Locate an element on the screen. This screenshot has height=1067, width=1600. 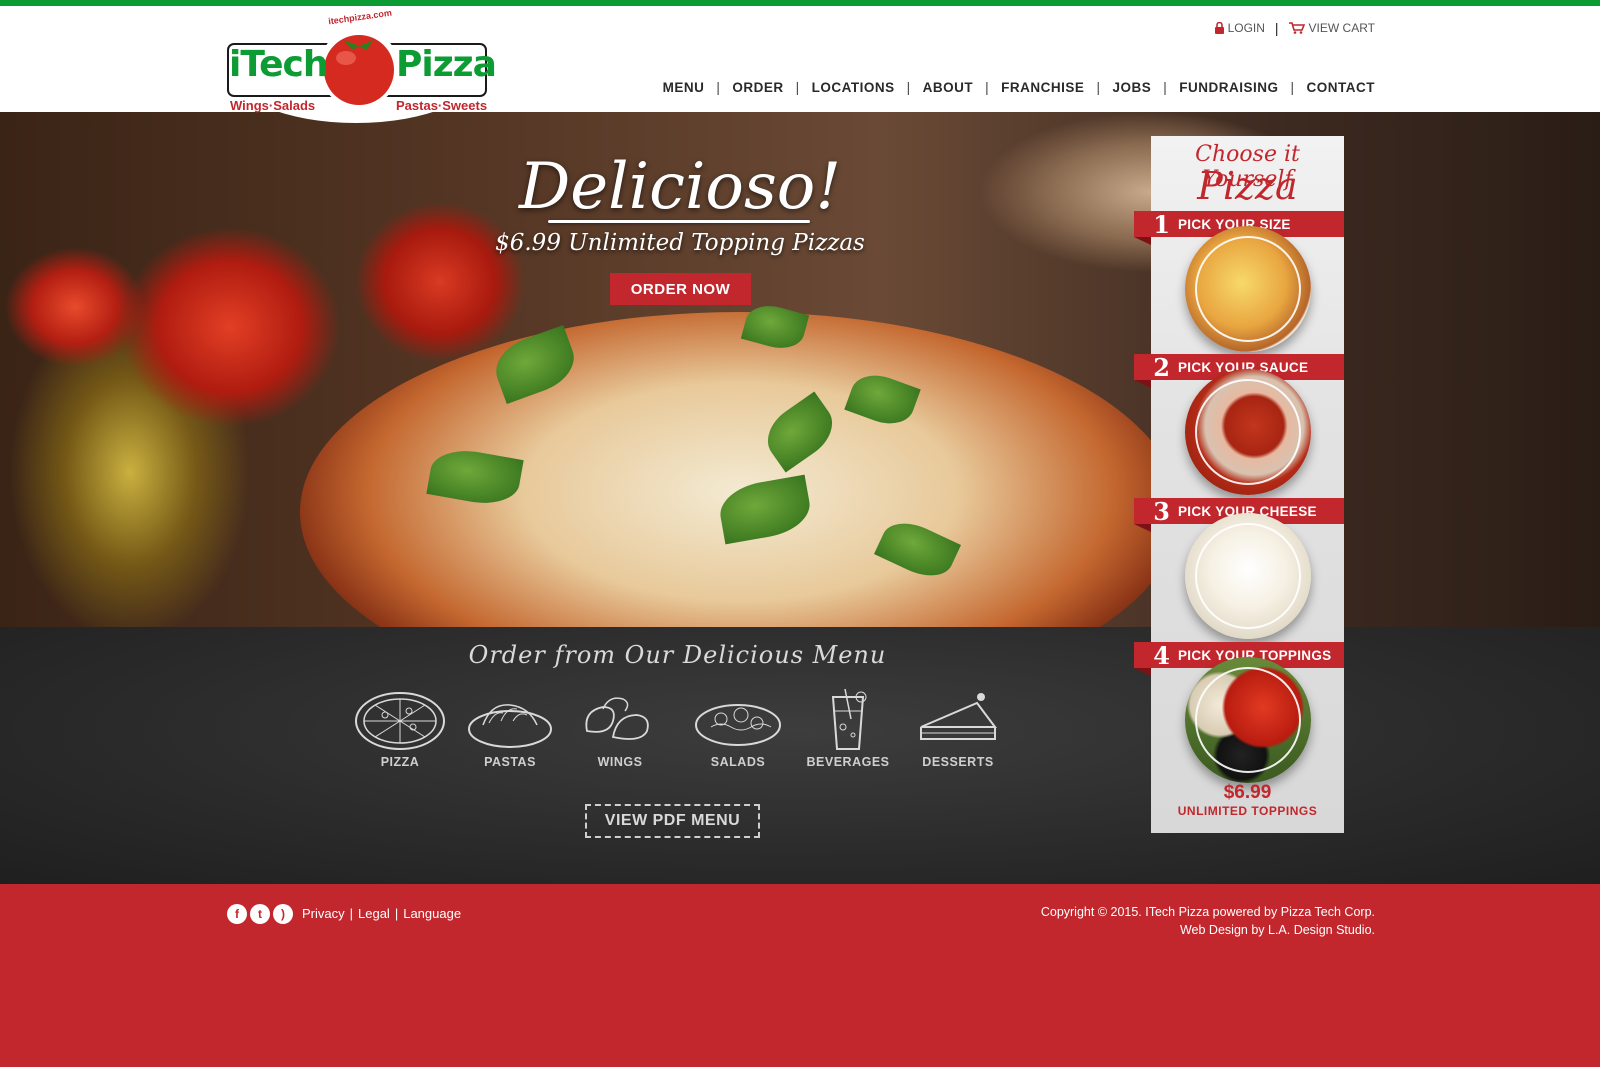
step-number: 3 is located at coordinates (1161, 511).